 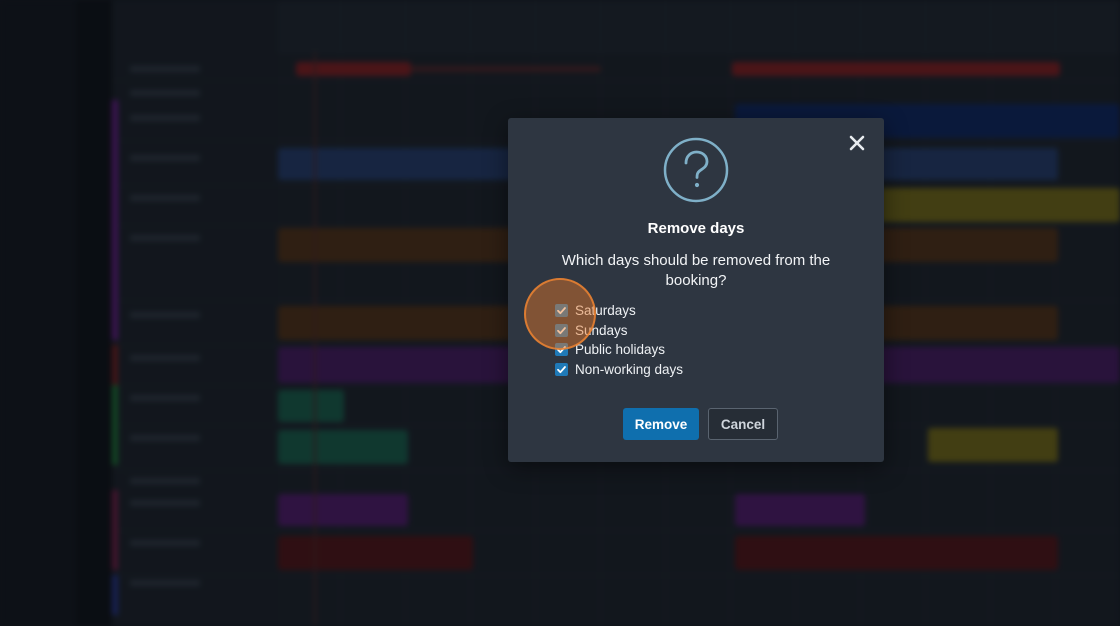 What do you see at coordinates (743, 424) in the screenshot?
I see `cancel-button: Cancel` at bounding box center [743, 424].